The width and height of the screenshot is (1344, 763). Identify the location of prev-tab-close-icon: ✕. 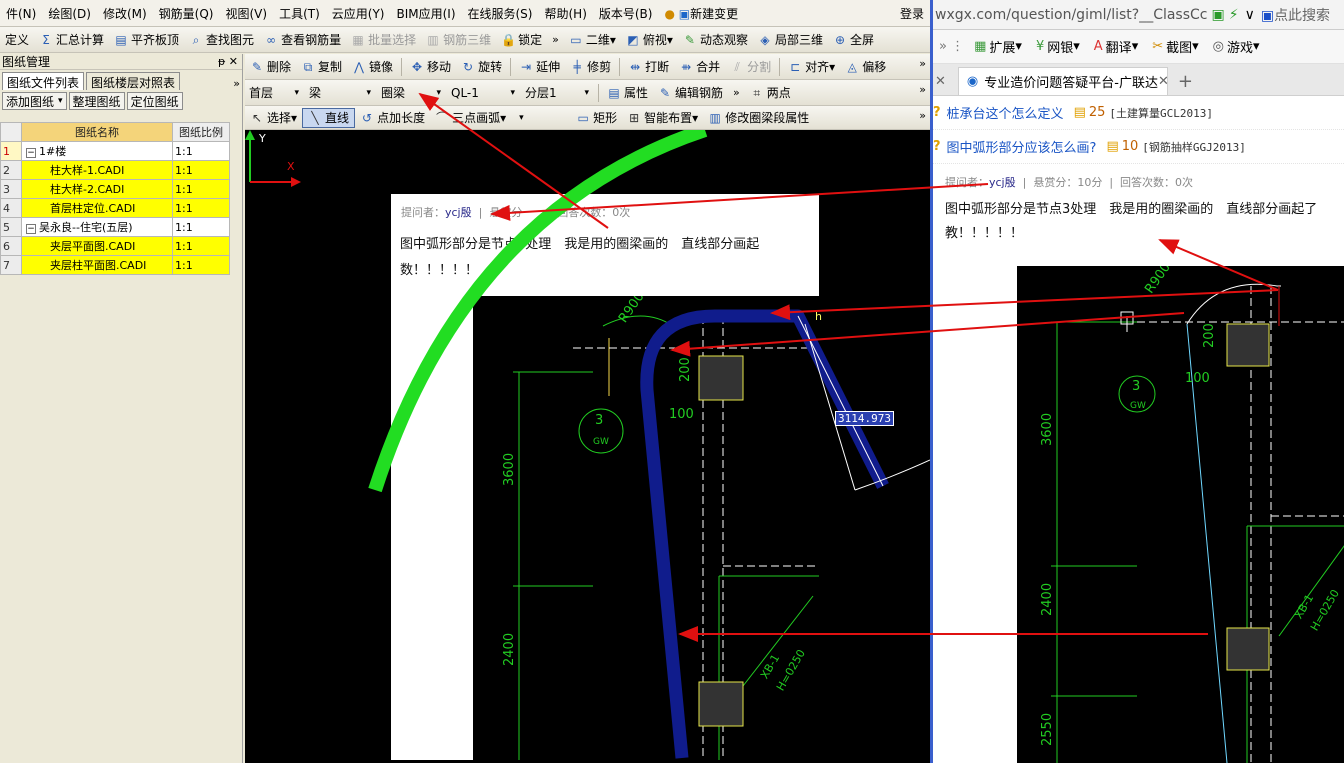
(940, 81).